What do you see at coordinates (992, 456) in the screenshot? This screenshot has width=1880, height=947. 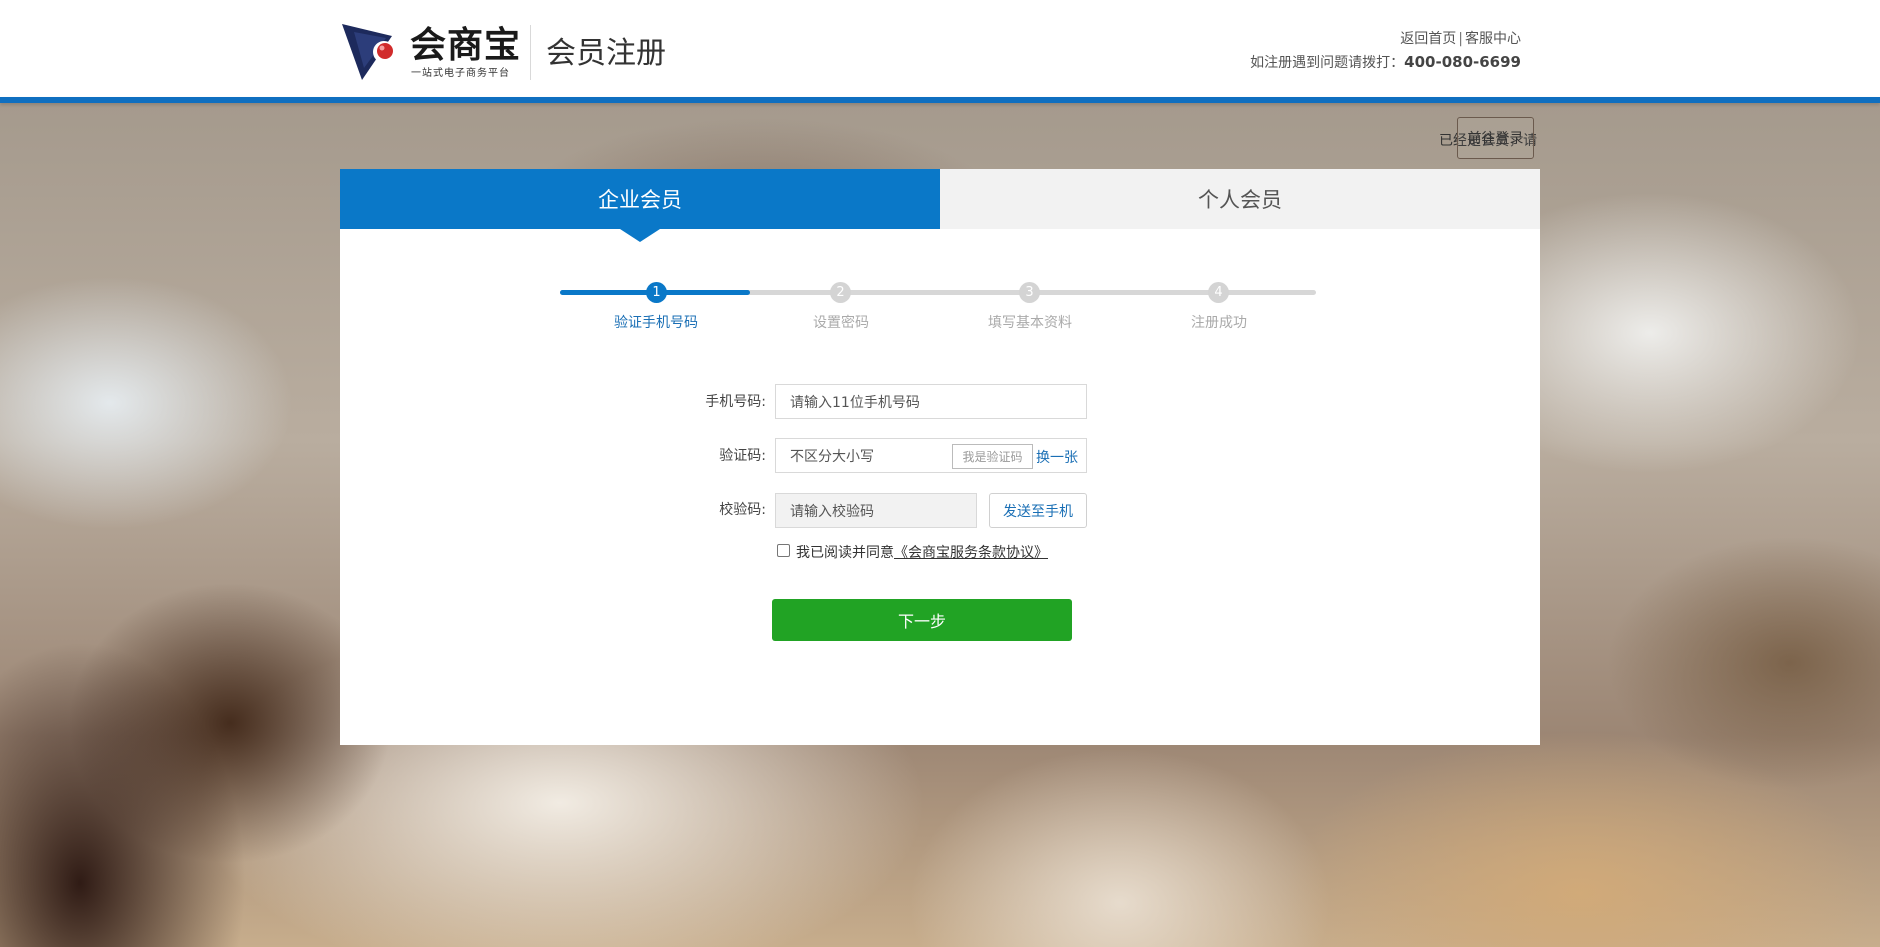 I see `captcha-image: 我是验证码` at bounding box center [992, 456].